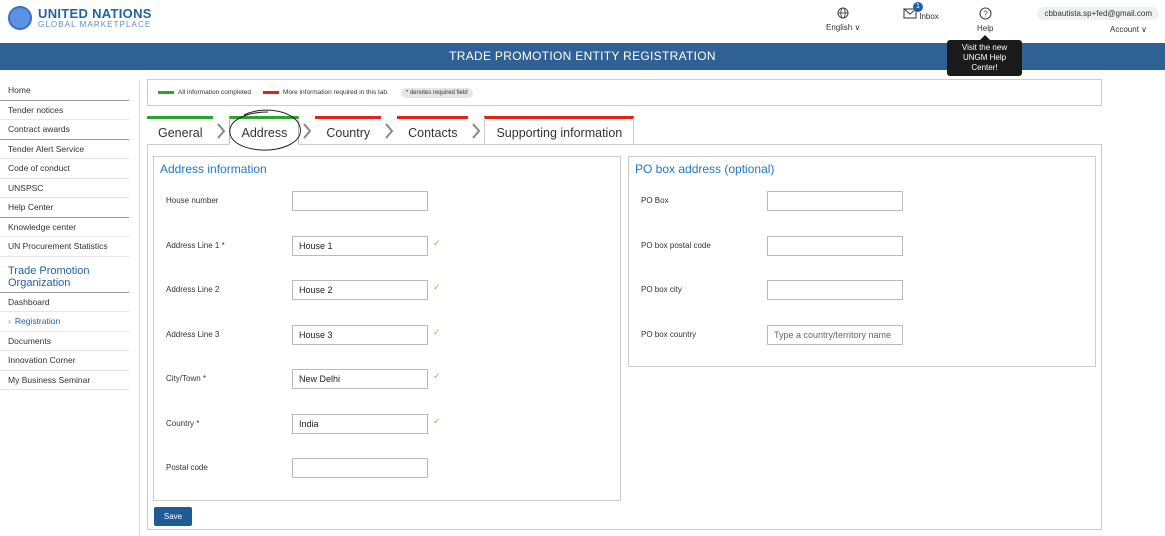 This screenshot has height=536, width=1165. Describe the element at coordinates (348, 130) in the screenshot. I see `tab-country: Country` at that location.